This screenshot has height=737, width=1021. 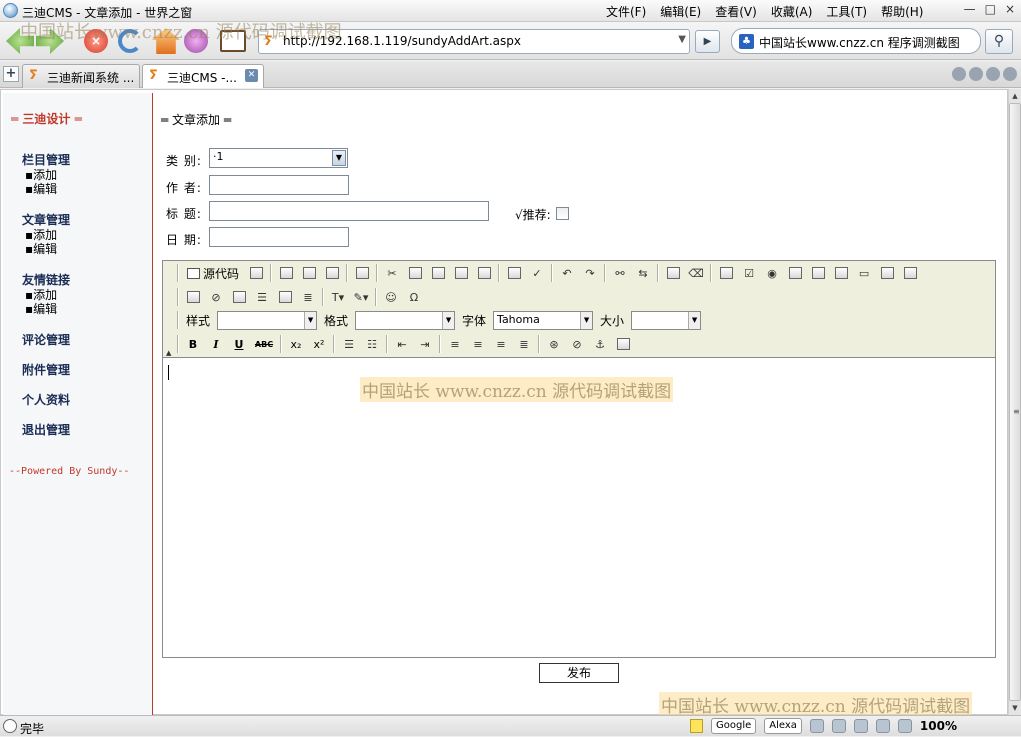 What do you see at coordinates (193, 297) in the screenshot?
I see `image-icon` at bounding box center [193, 297].